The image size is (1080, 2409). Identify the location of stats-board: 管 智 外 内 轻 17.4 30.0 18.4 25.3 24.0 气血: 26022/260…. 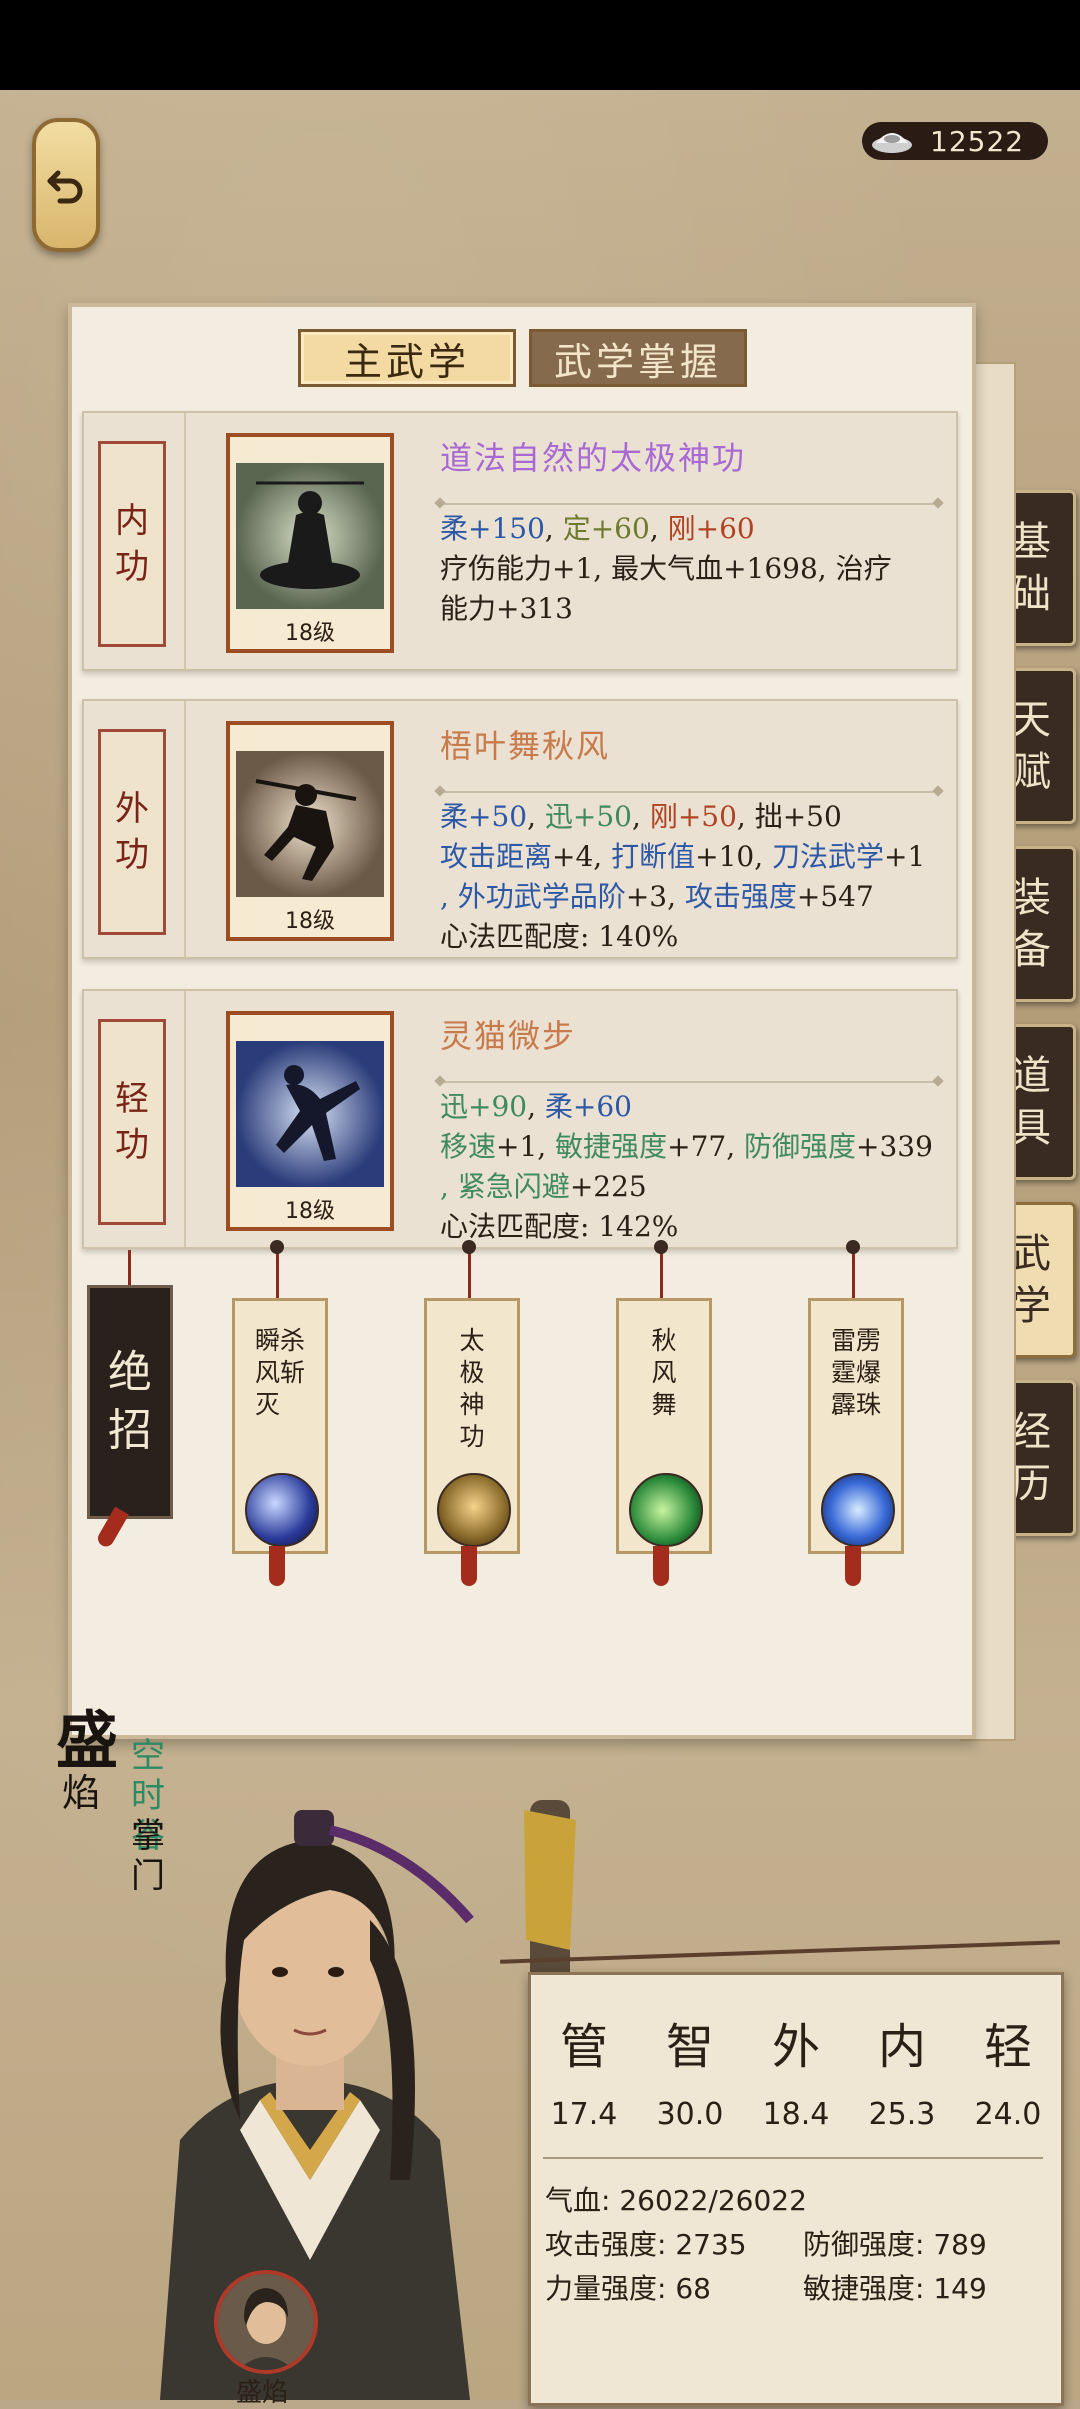
(796, 2189).